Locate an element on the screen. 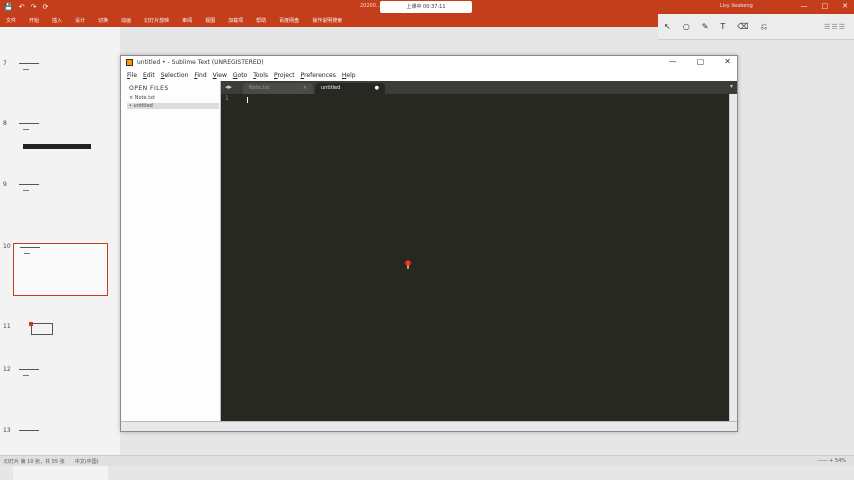  powerpoint-status-bar: 幻灯片 第 10 张，共 55 张 中文(中国) —— + 54% is located at coordinates (427, 460).